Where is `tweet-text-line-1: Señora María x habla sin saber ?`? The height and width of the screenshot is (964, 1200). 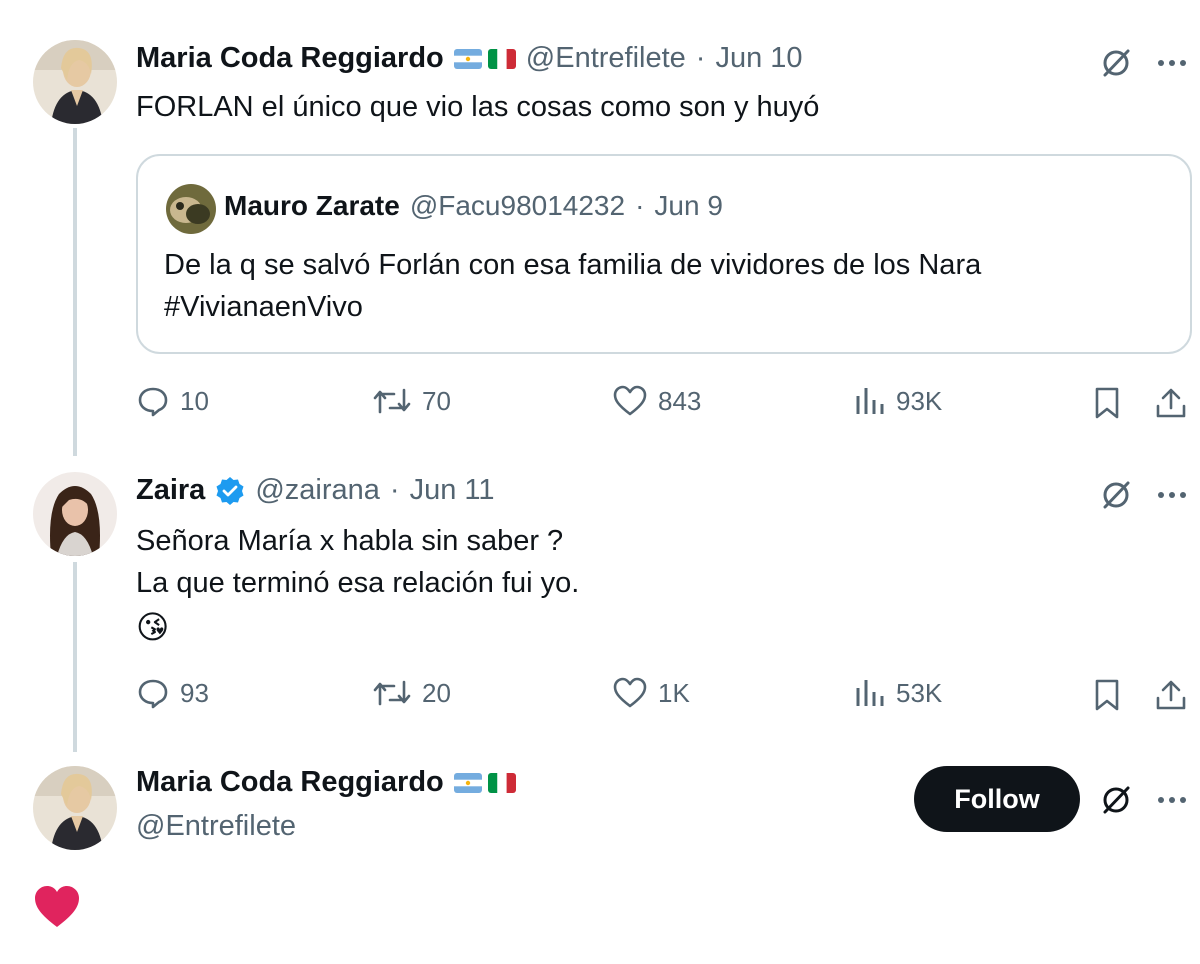 tweet-text-line-1: Señora María x habla sin saber ? is located at coordinates (350, 541).